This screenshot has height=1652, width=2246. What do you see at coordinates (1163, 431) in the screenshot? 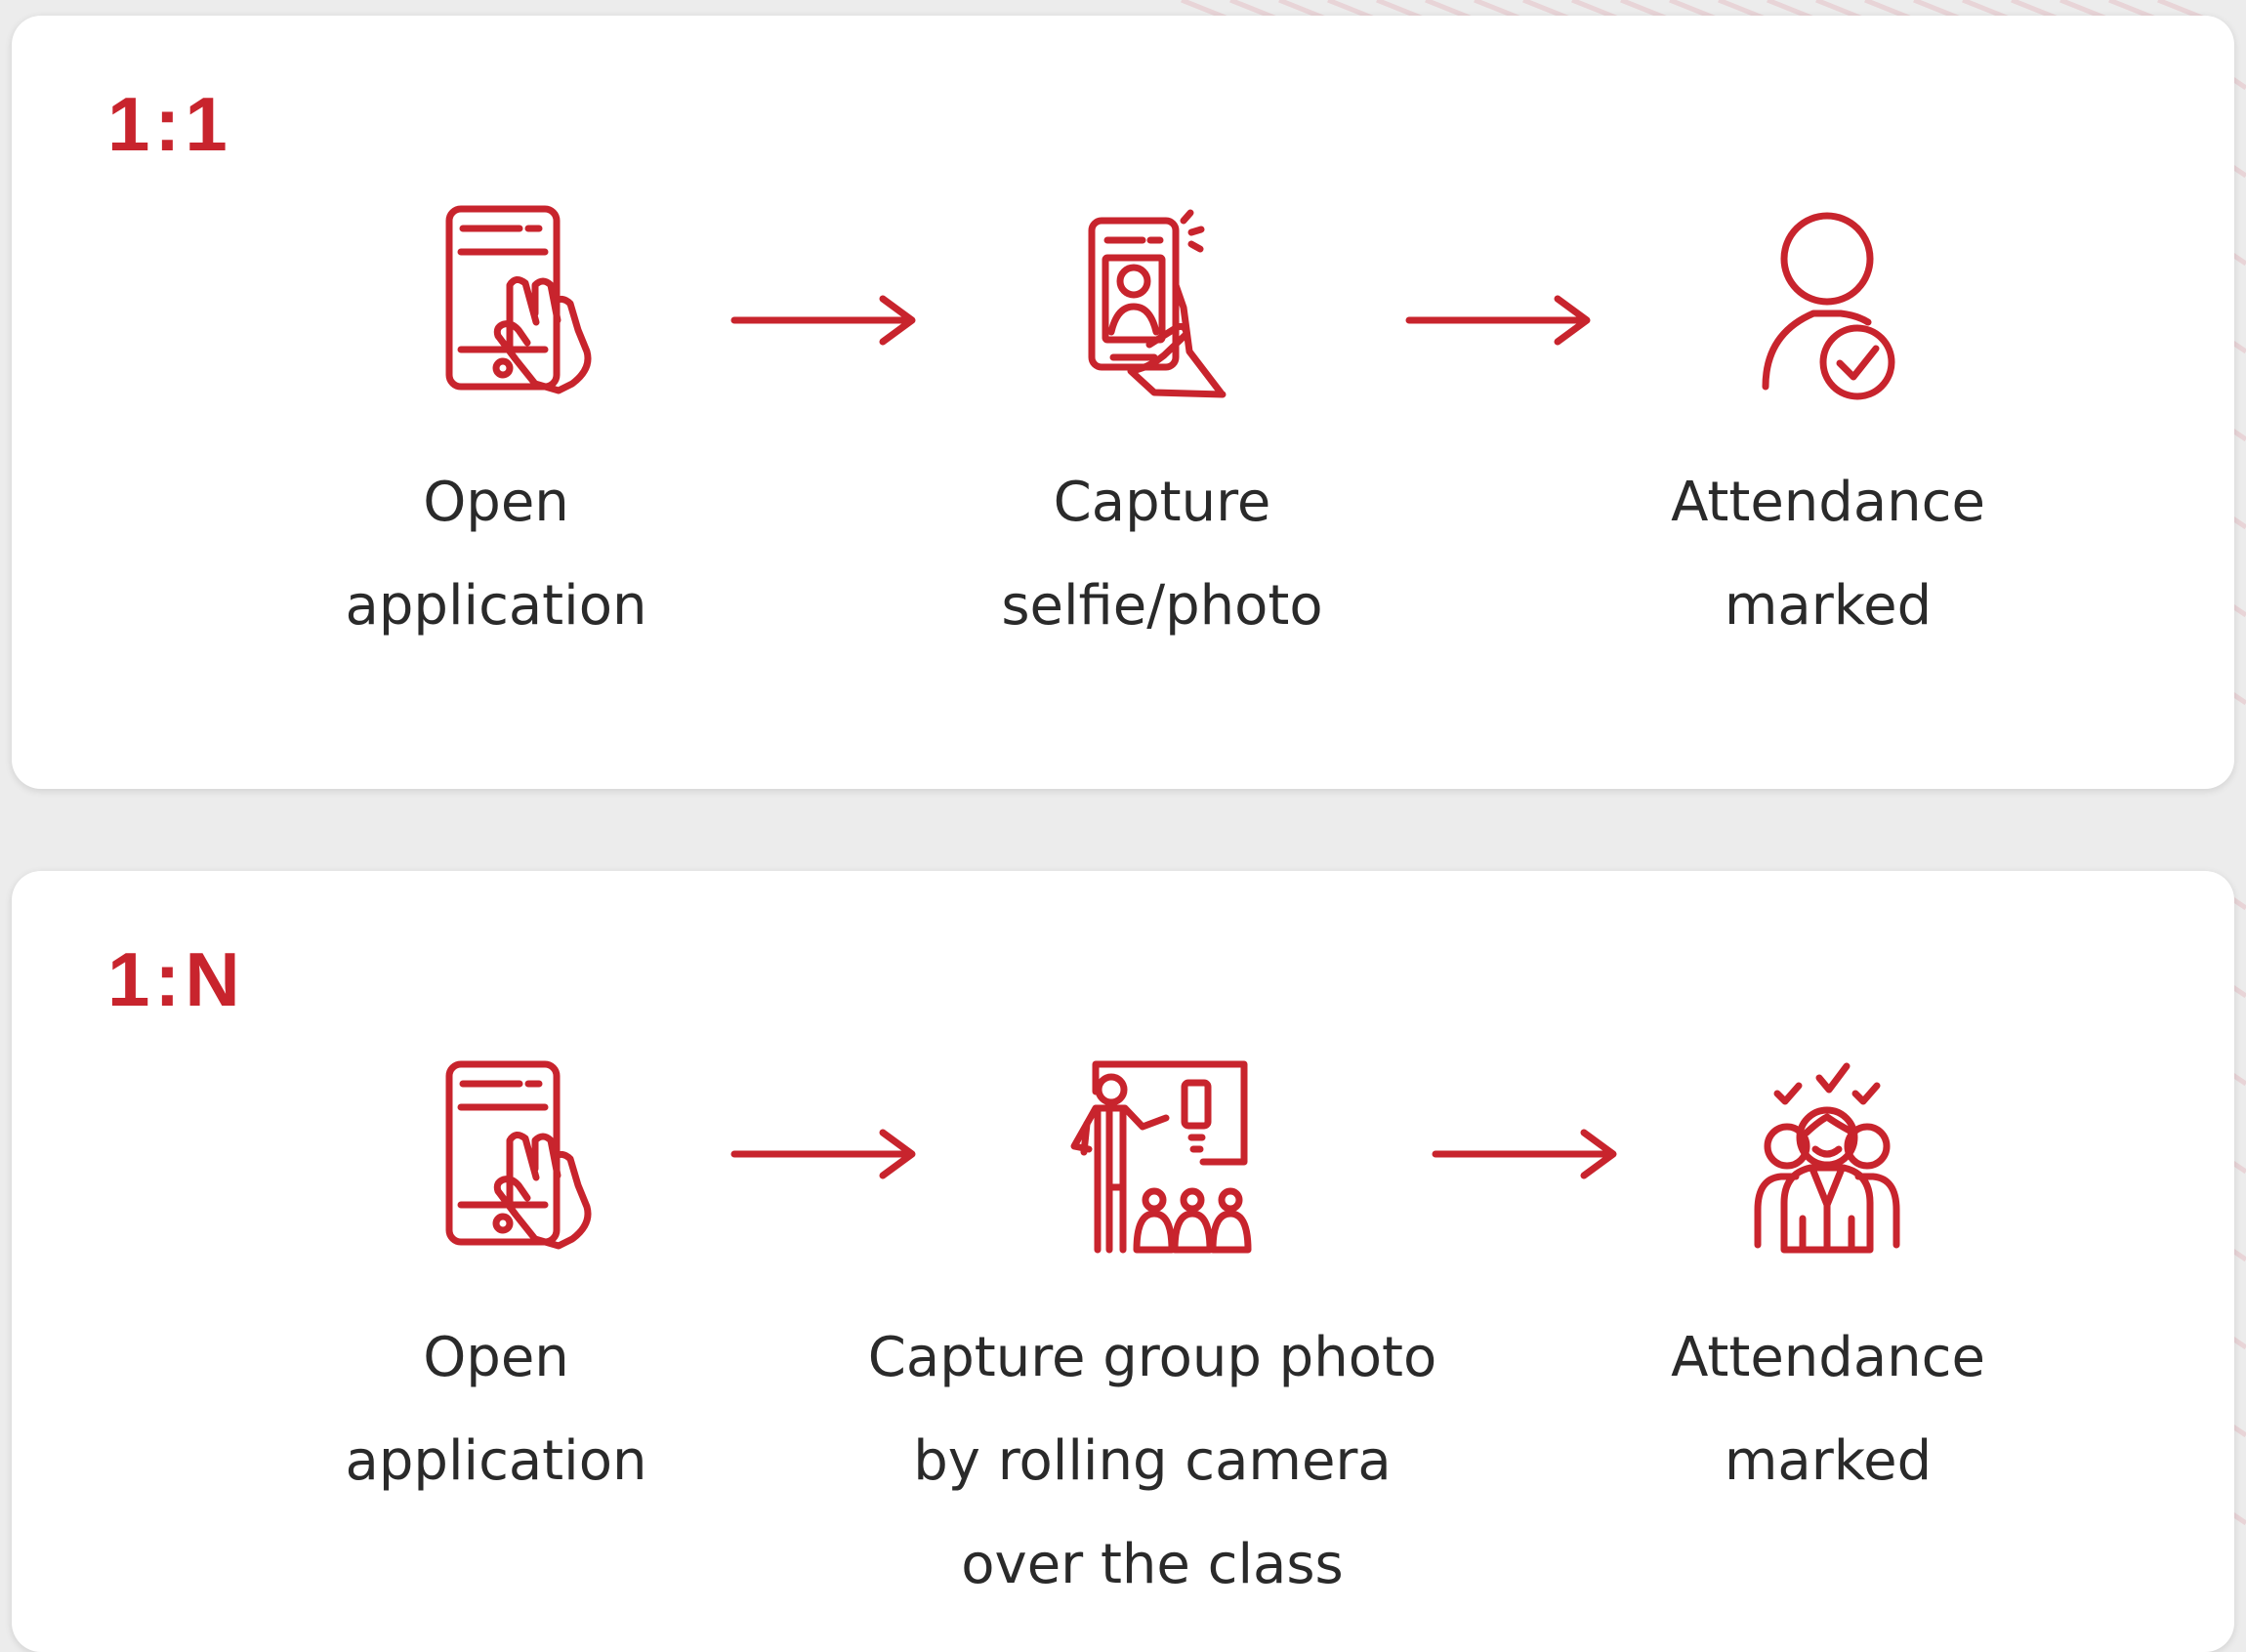
I see `one-to-one-capture-selfie-step: Capture selfie/photo` at bounding box center [1163, 431].